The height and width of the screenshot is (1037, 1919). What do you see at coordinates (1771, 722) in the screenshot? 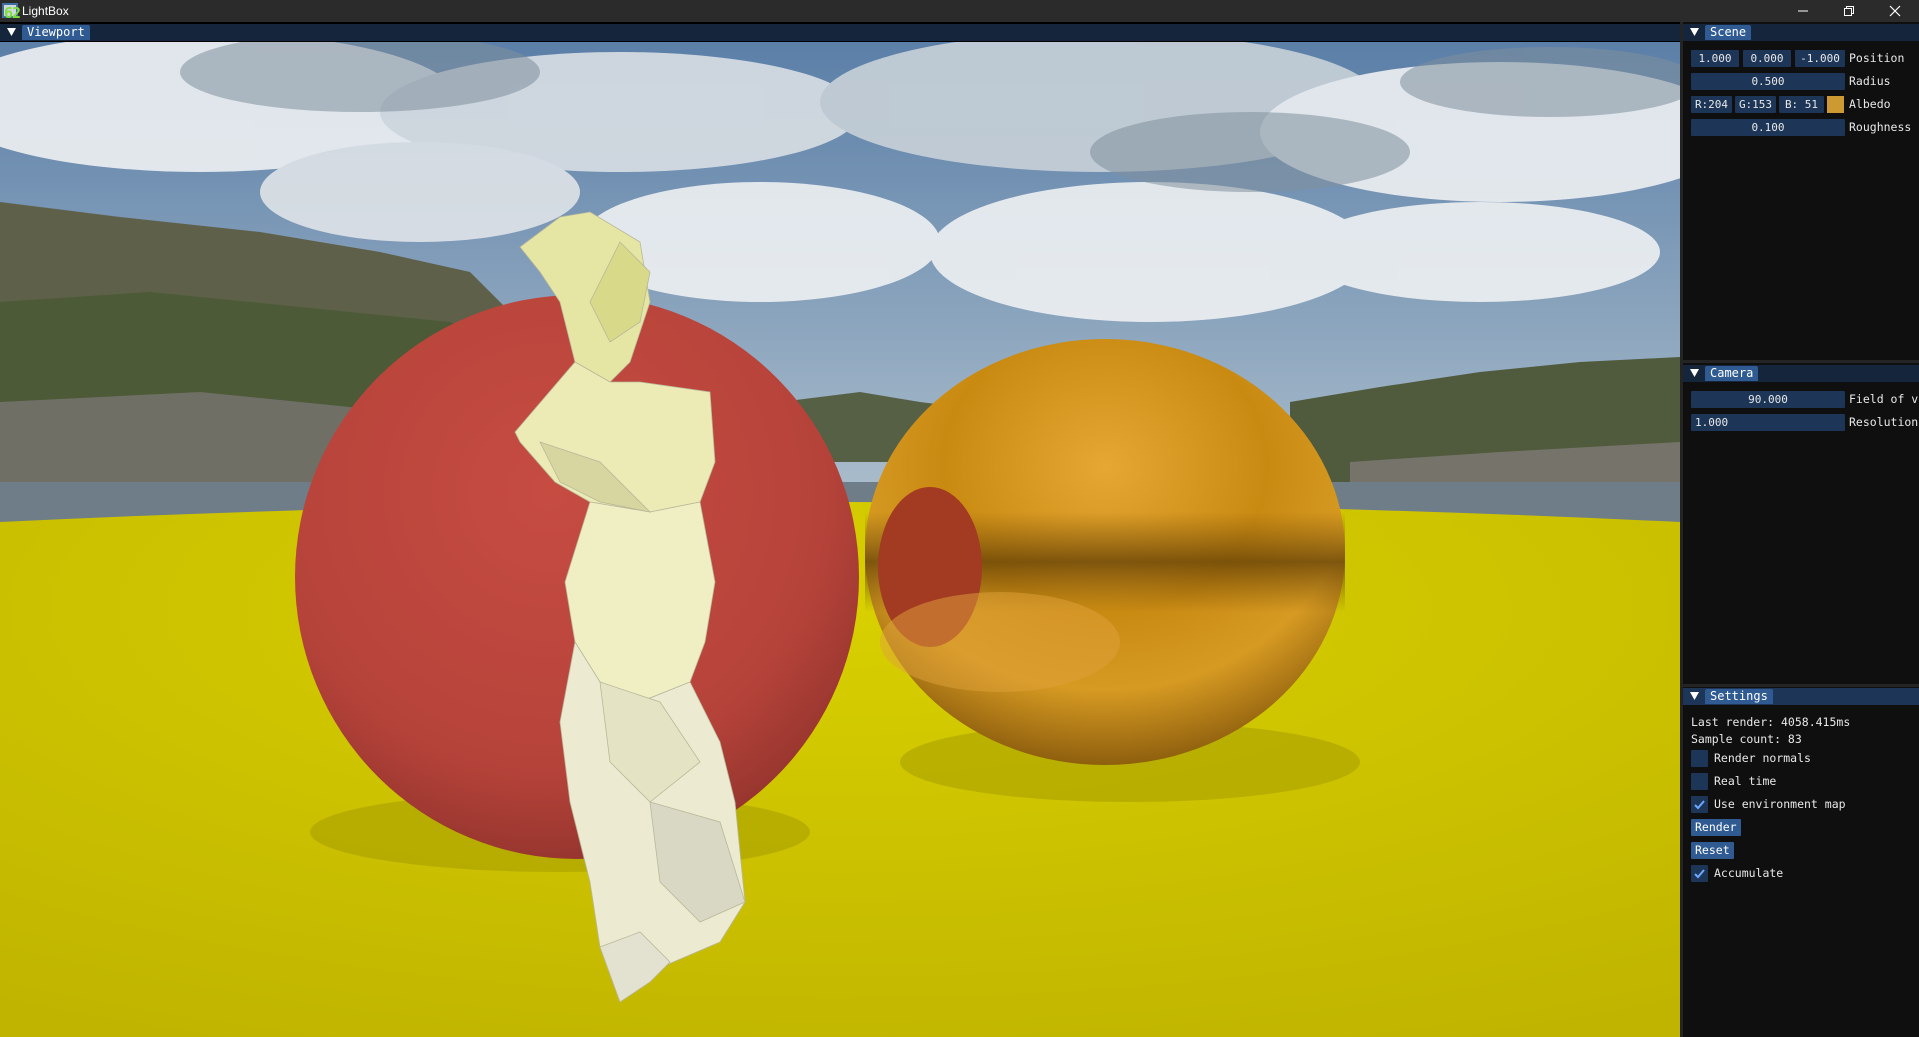
I see `last-render-text: Last render: 4058.415ms` at bounding box center [1771, 722].